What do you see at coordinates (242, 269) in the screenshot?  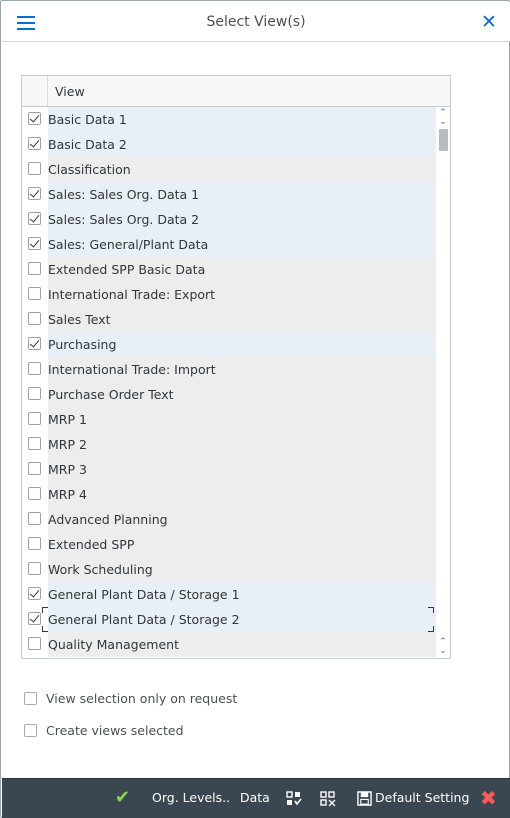 I see `view-name-cell: Extended SPP Basic Data` at bounding box center [242, 269].